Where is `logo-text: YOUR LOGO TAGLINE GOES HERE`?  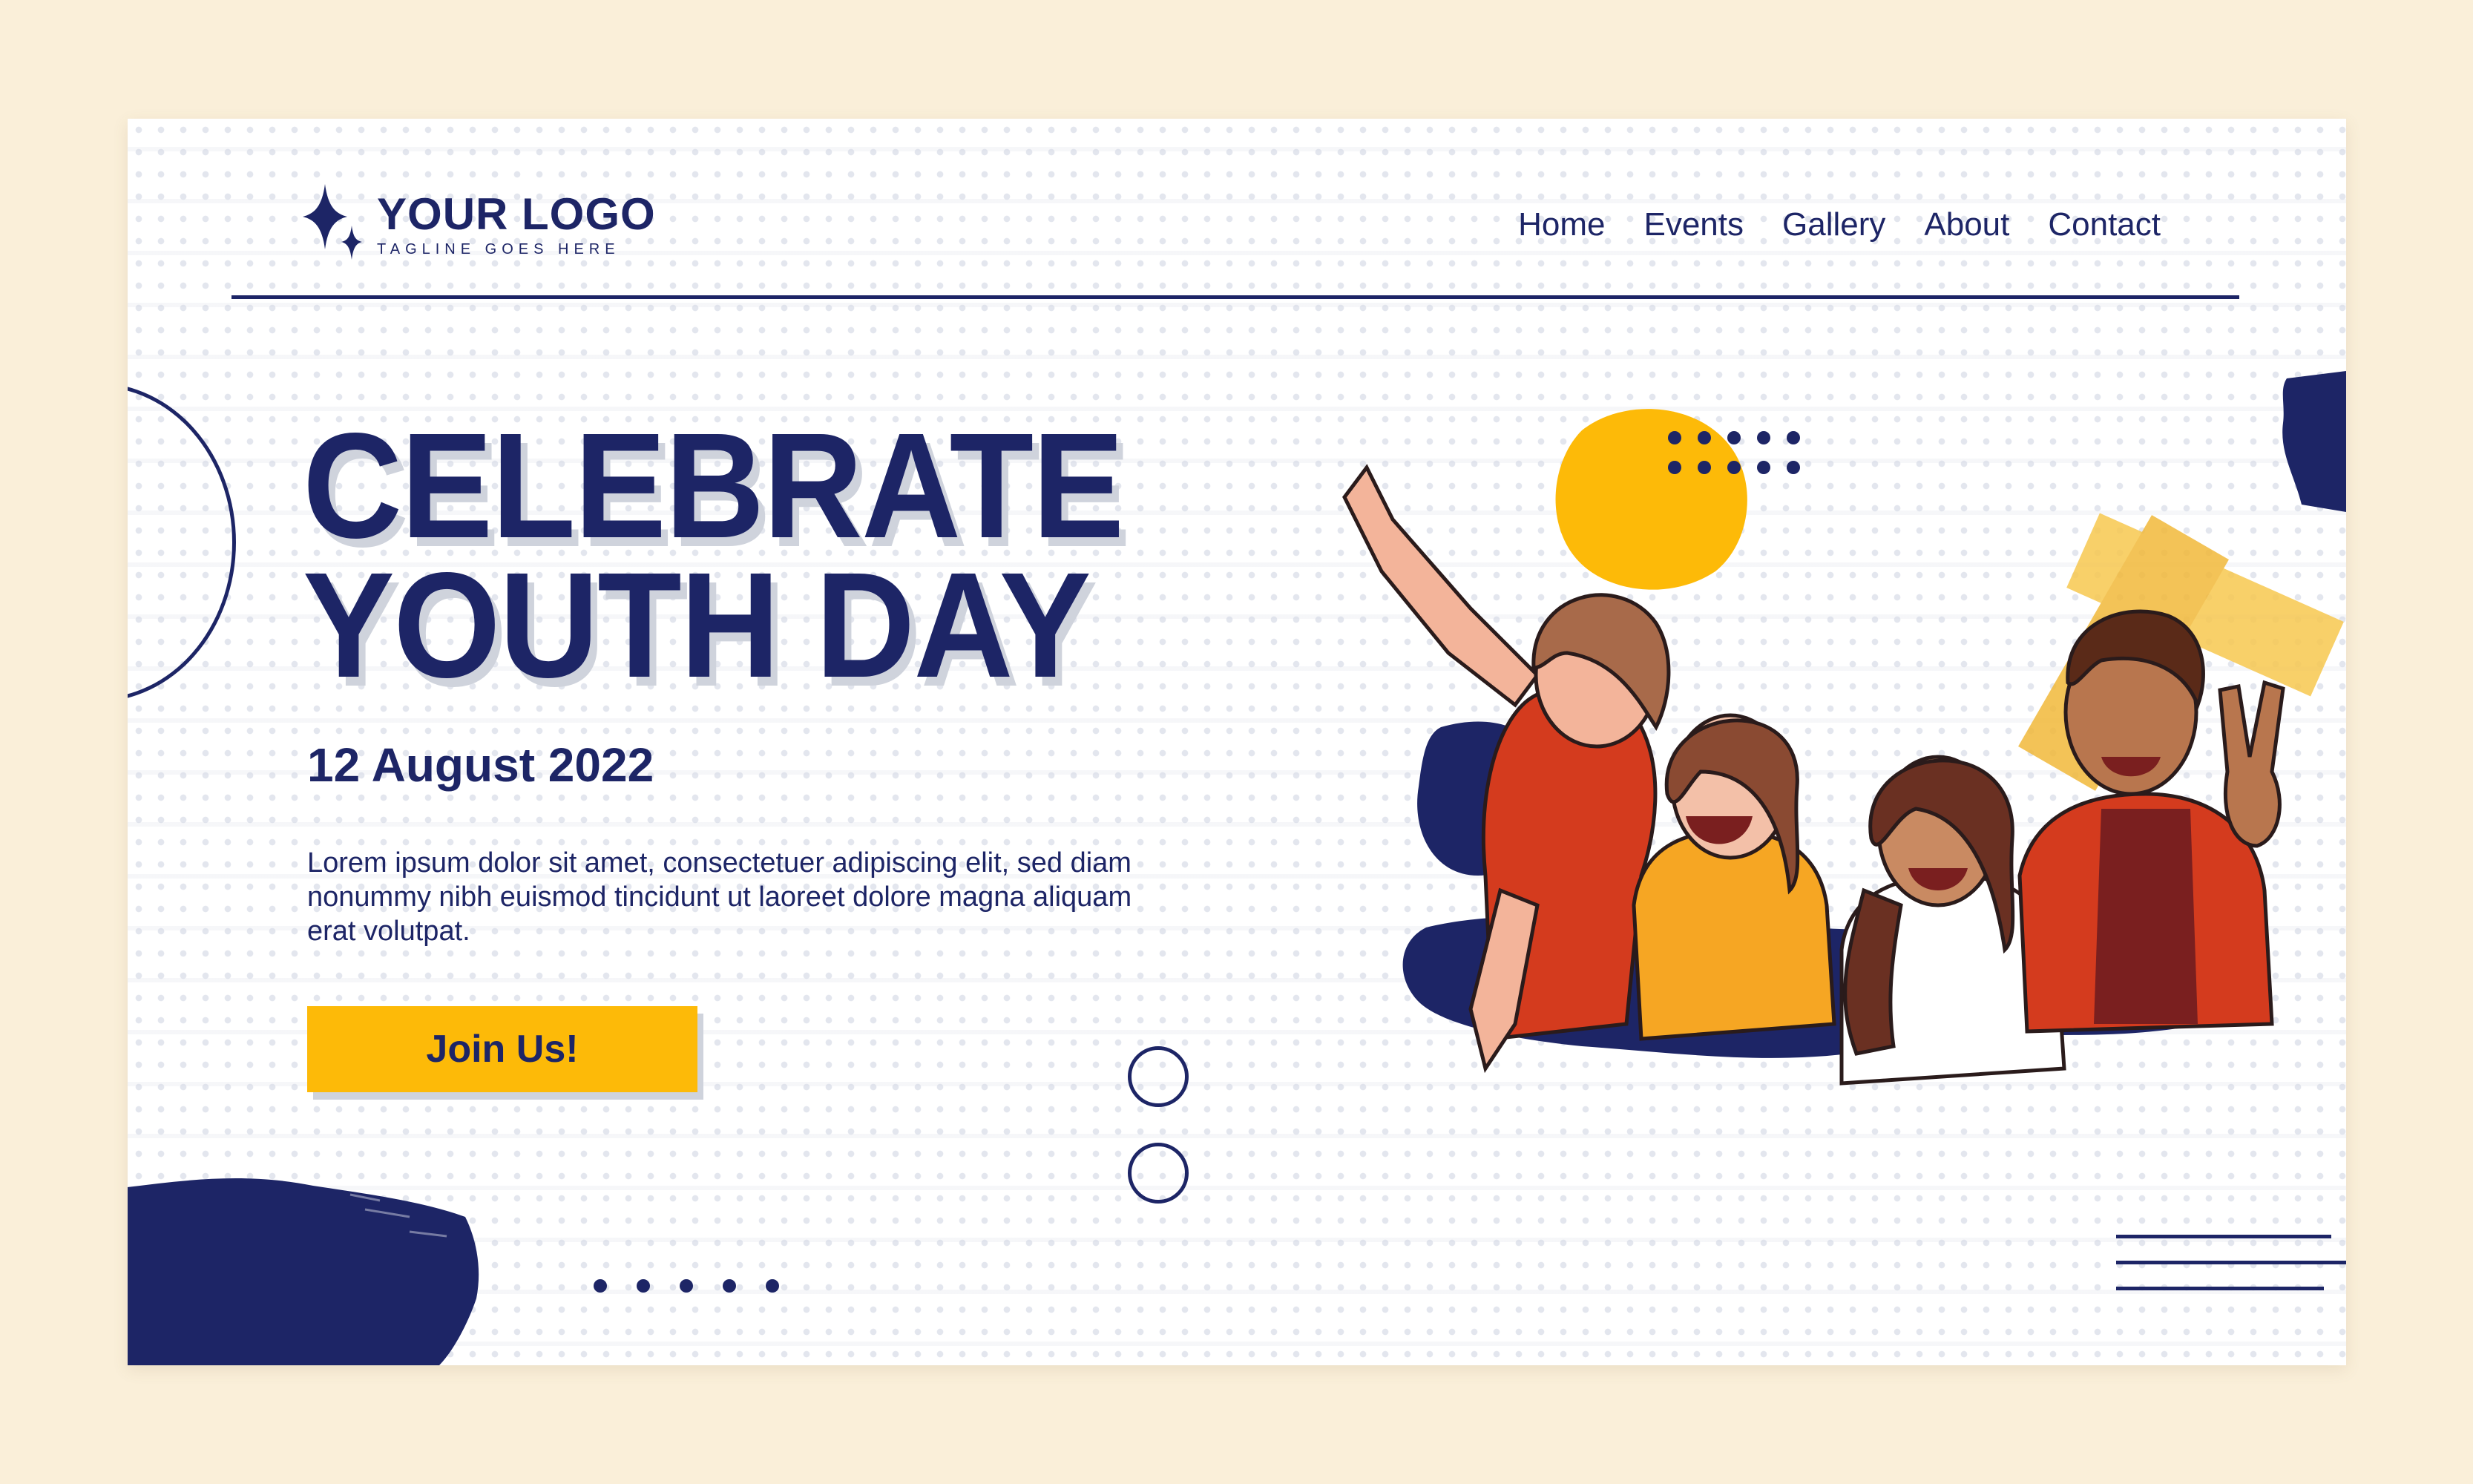
logo-text: YOUR LOGO TAGLINE GOES HERE is located at coordinates (516, 223).